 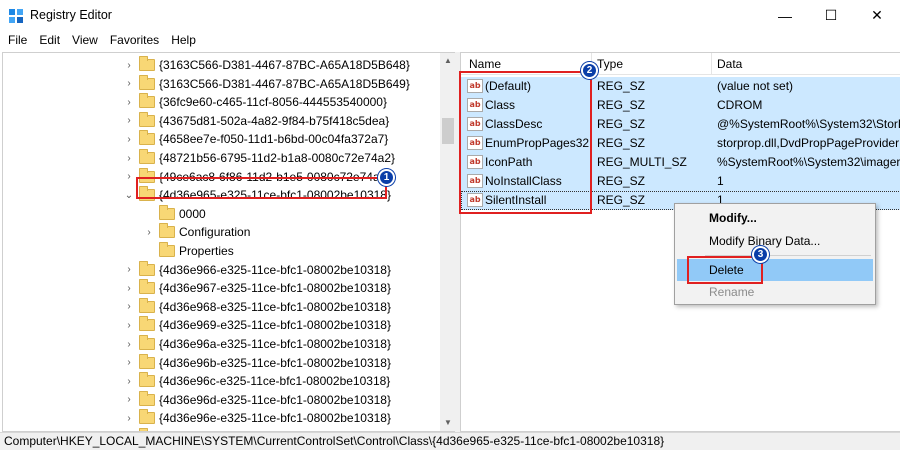 I want to click on tree-key: › {4d36e968-e325-11ce-bfc1-08002be10318}, so click(x=257, y=306).